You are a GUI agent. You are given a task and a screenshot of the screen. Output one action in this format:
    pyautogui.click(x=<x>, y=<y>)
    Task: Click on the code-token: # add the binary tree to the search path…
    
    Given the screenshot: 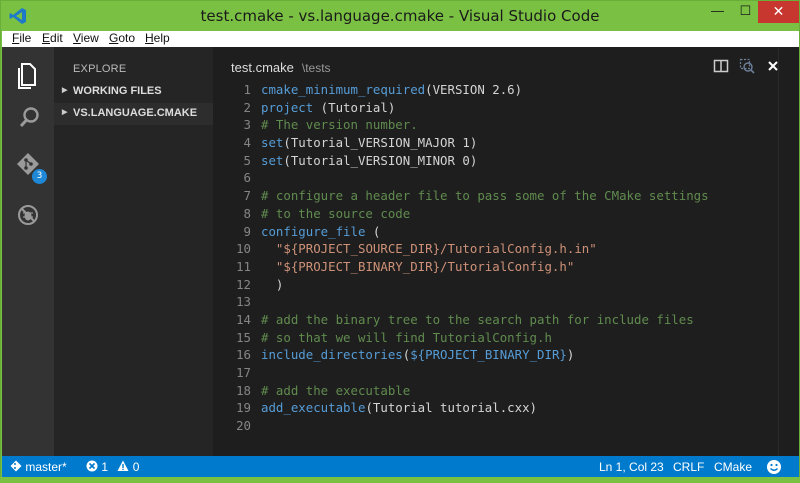 What is the action you would take?
    pyautogui.click(x=477, y=319)
    